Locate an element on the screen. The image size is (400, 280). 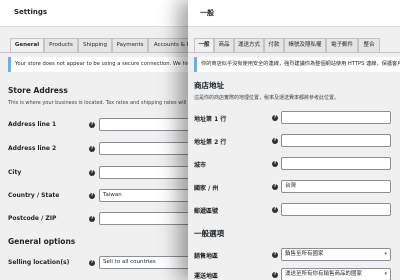
admin-header-bar: Settings is located at coordinates (107, 13).